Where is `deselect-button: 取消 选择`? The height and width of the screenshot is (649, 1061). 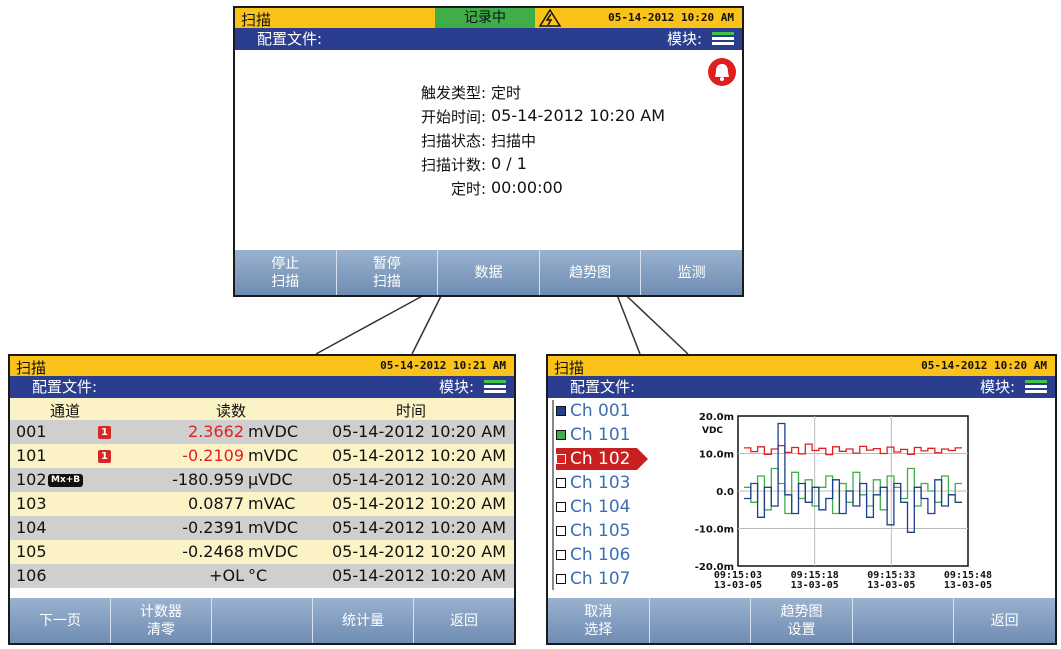 deselect-button: 取消 选择 is located at coordinates (599, 620).